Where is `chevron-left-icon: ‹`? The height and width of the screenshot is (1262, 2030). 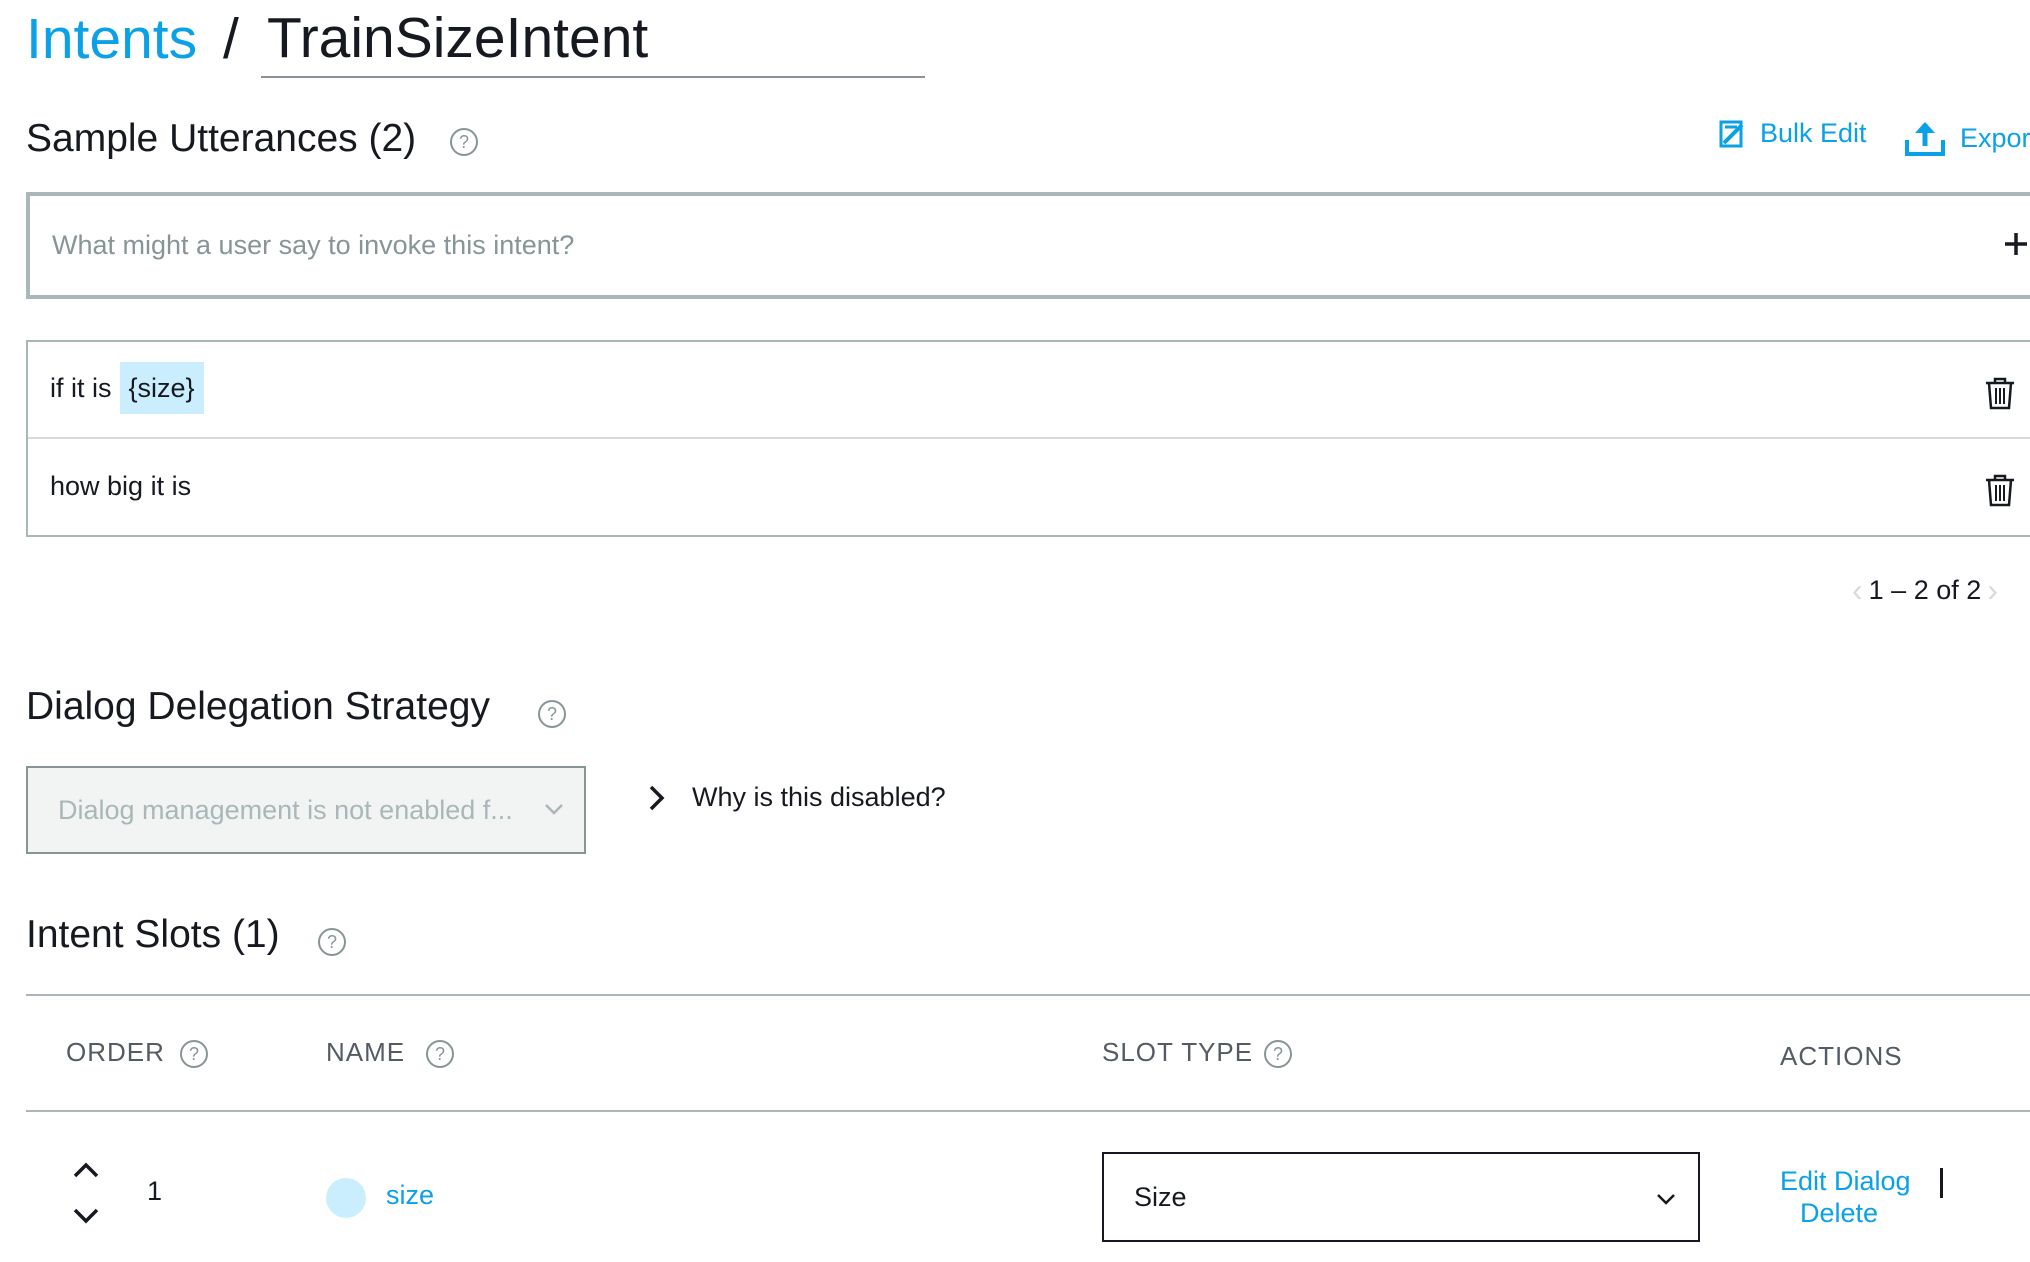 chevron-left-icon: ‹ is located at coordinates (1857, 590).